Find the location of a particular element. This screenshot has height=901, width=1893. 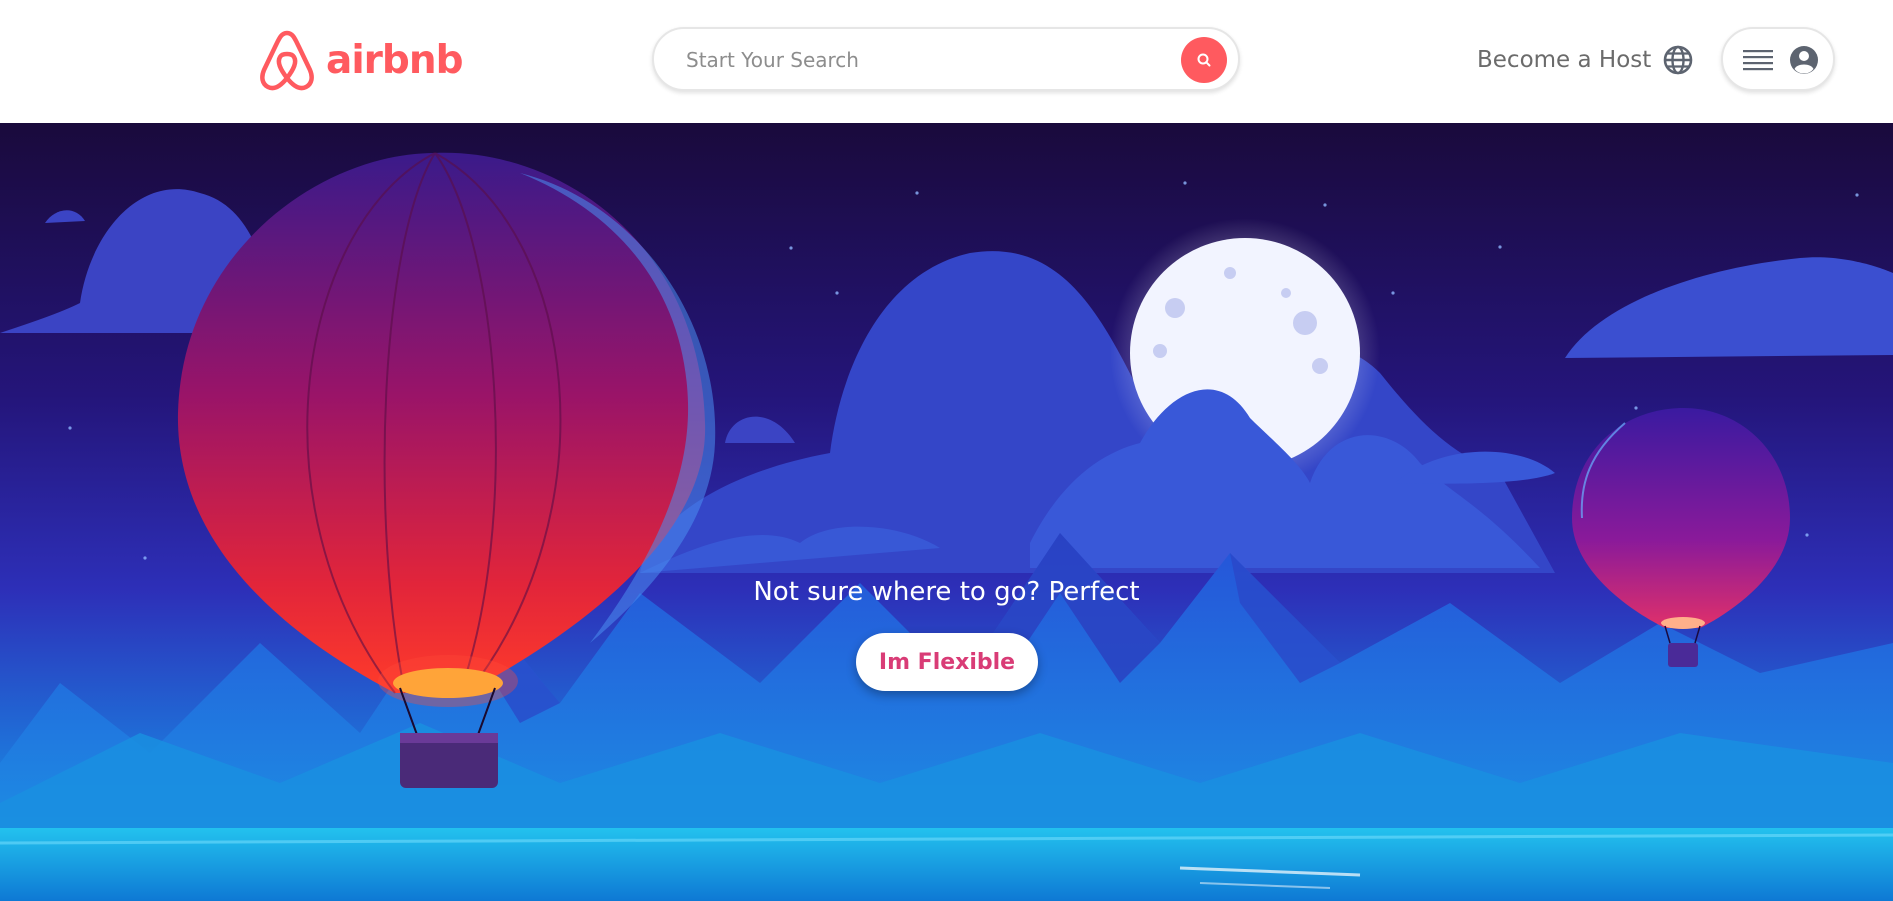

search-button is located at coordinates (1204, 60).